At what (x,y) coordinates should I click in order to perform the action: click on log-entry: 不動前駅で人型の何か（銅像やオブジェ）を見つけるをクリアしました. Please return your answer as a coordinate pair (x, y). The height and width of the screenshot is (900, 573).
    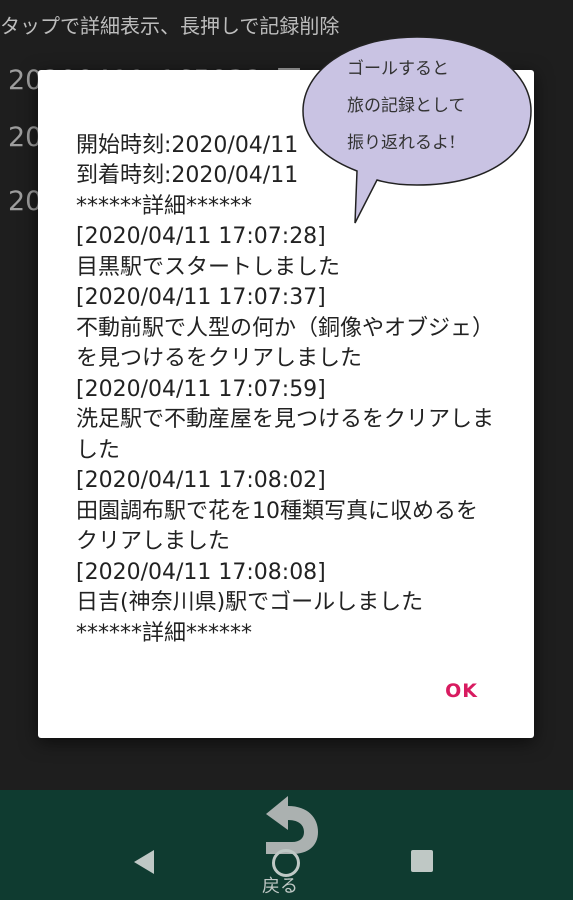
    Looking at the image, I should click on (285, 343).